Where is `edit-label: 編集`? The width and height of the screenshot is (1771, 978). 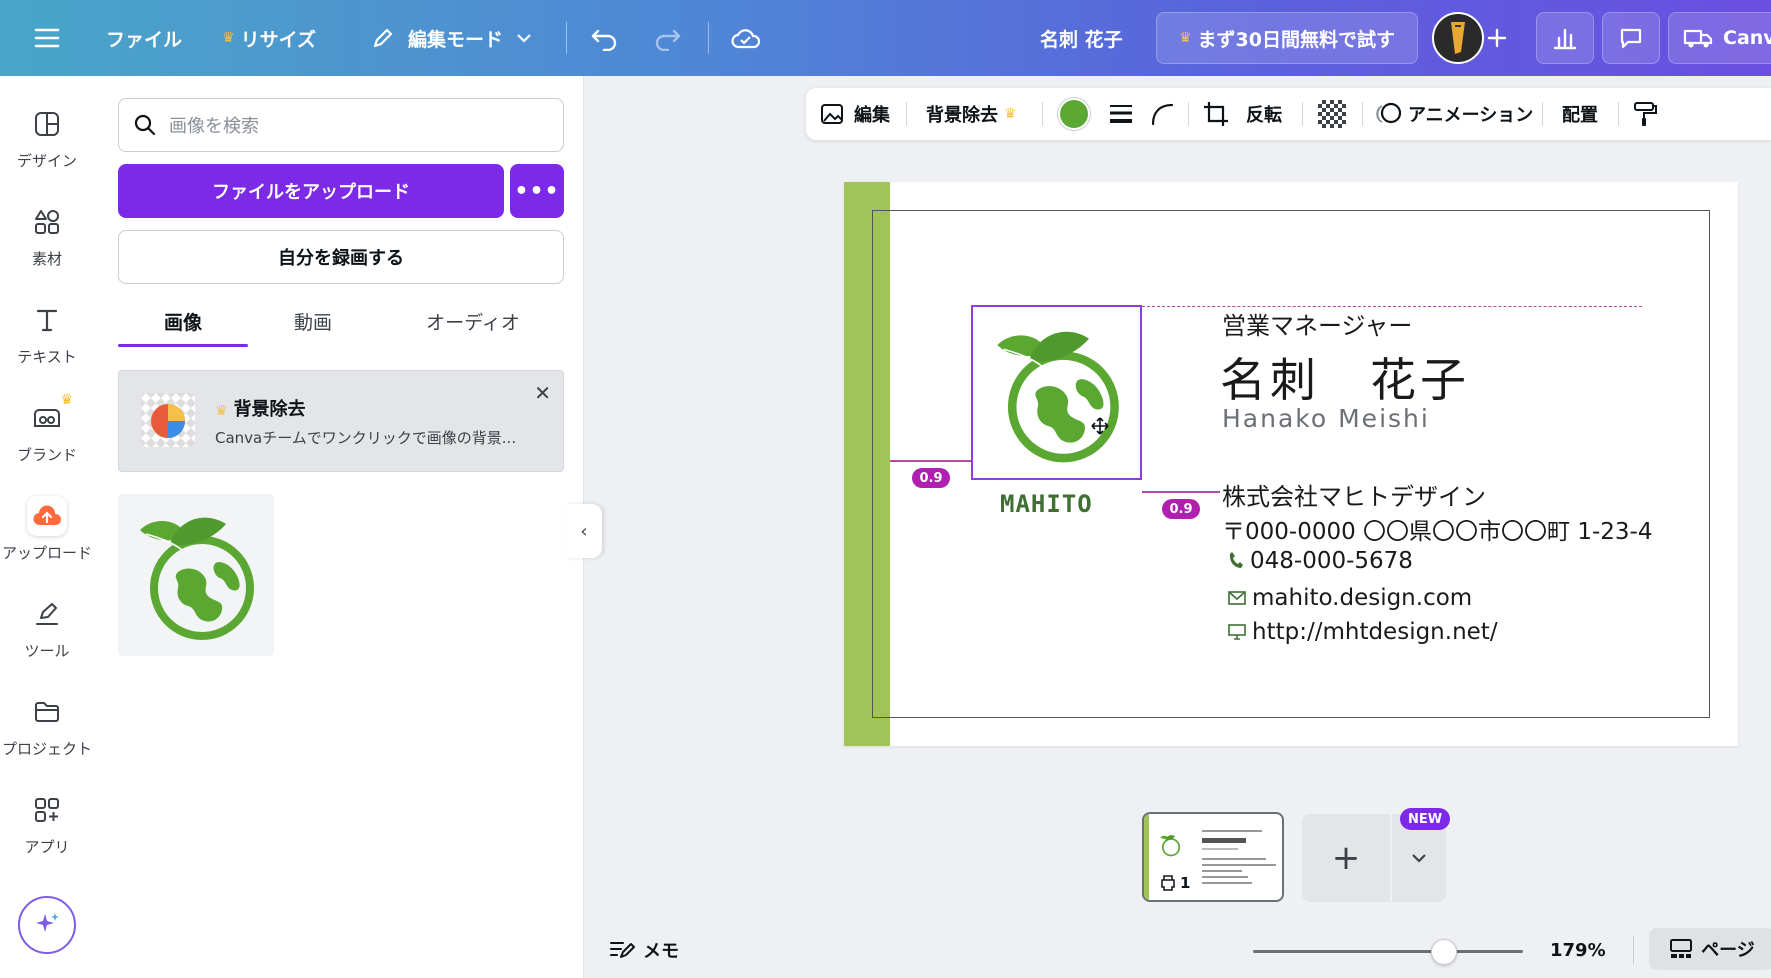
edit-label: 編集 is located at coordinates (872, 115).